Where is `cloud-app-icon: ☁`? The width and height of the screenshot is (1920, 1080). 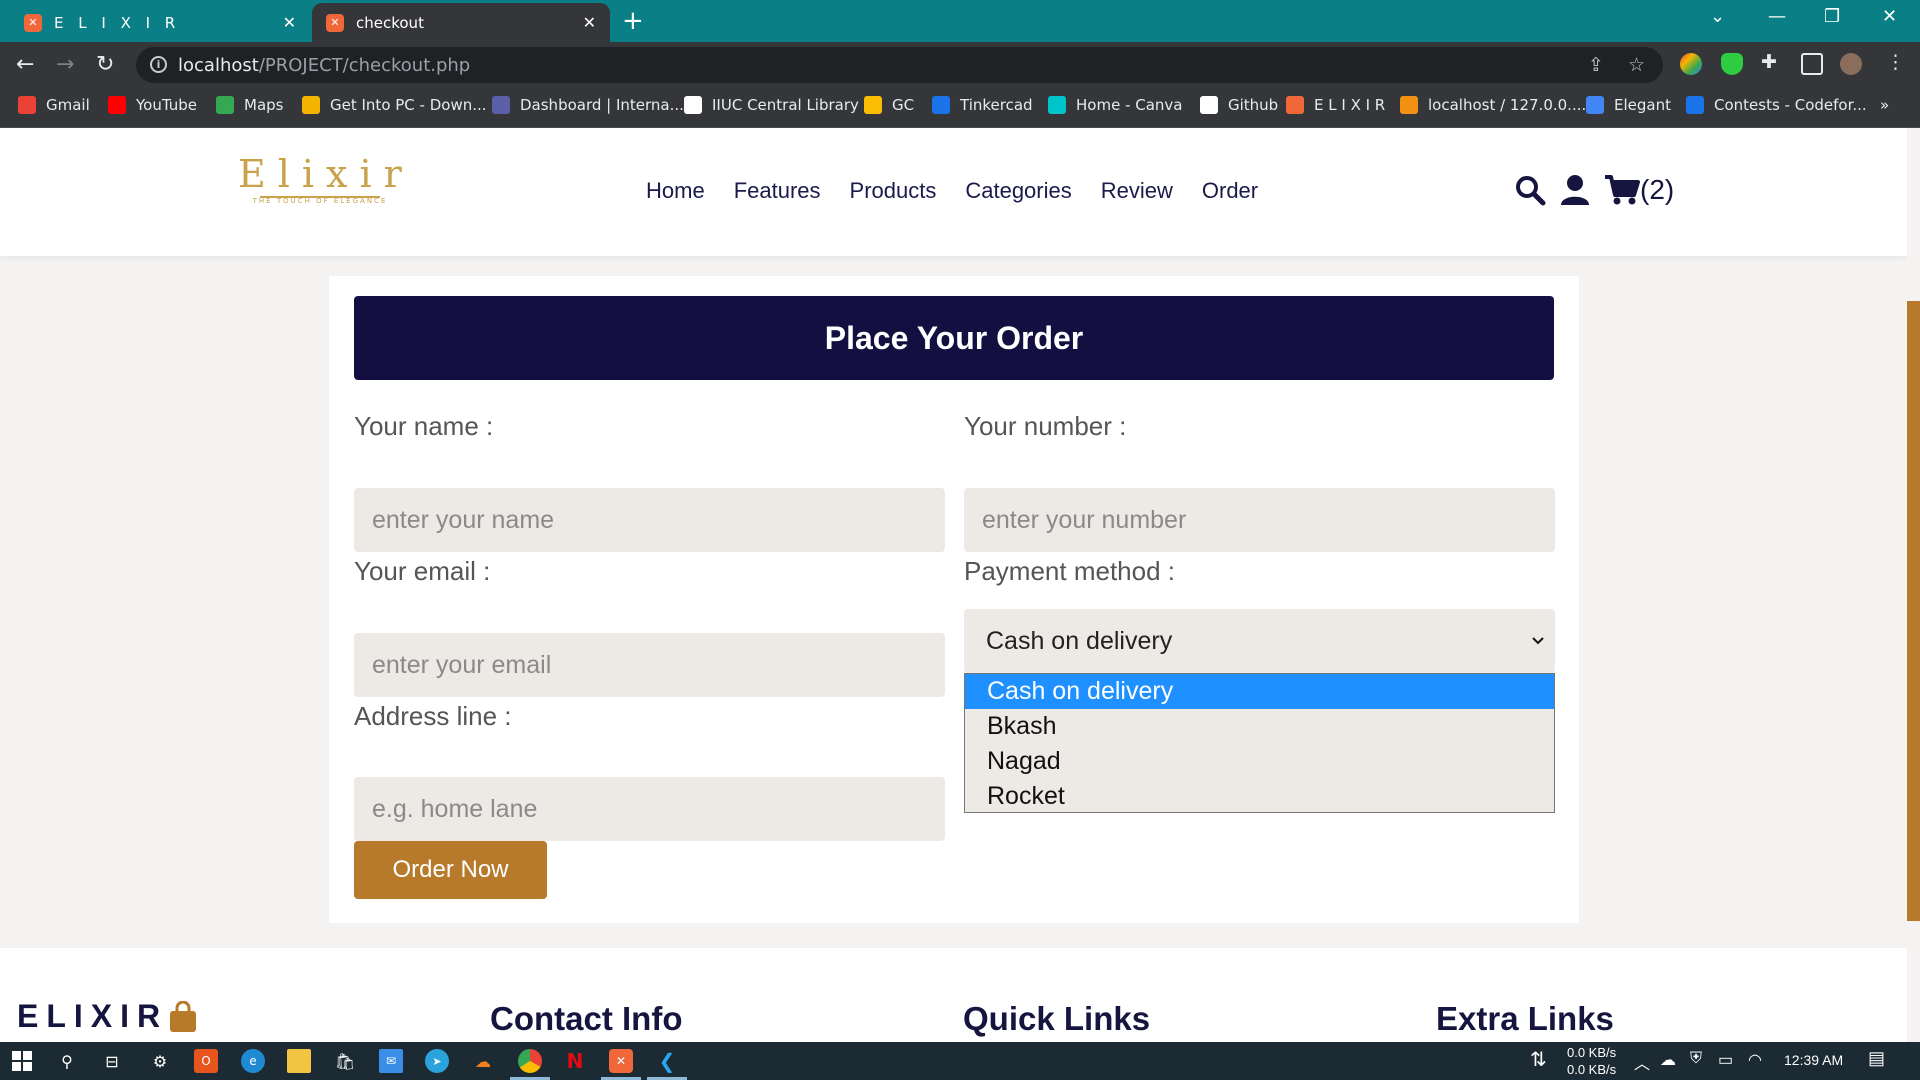
cloud-app-icon: ☁ is located at coordinates (483, 1061).